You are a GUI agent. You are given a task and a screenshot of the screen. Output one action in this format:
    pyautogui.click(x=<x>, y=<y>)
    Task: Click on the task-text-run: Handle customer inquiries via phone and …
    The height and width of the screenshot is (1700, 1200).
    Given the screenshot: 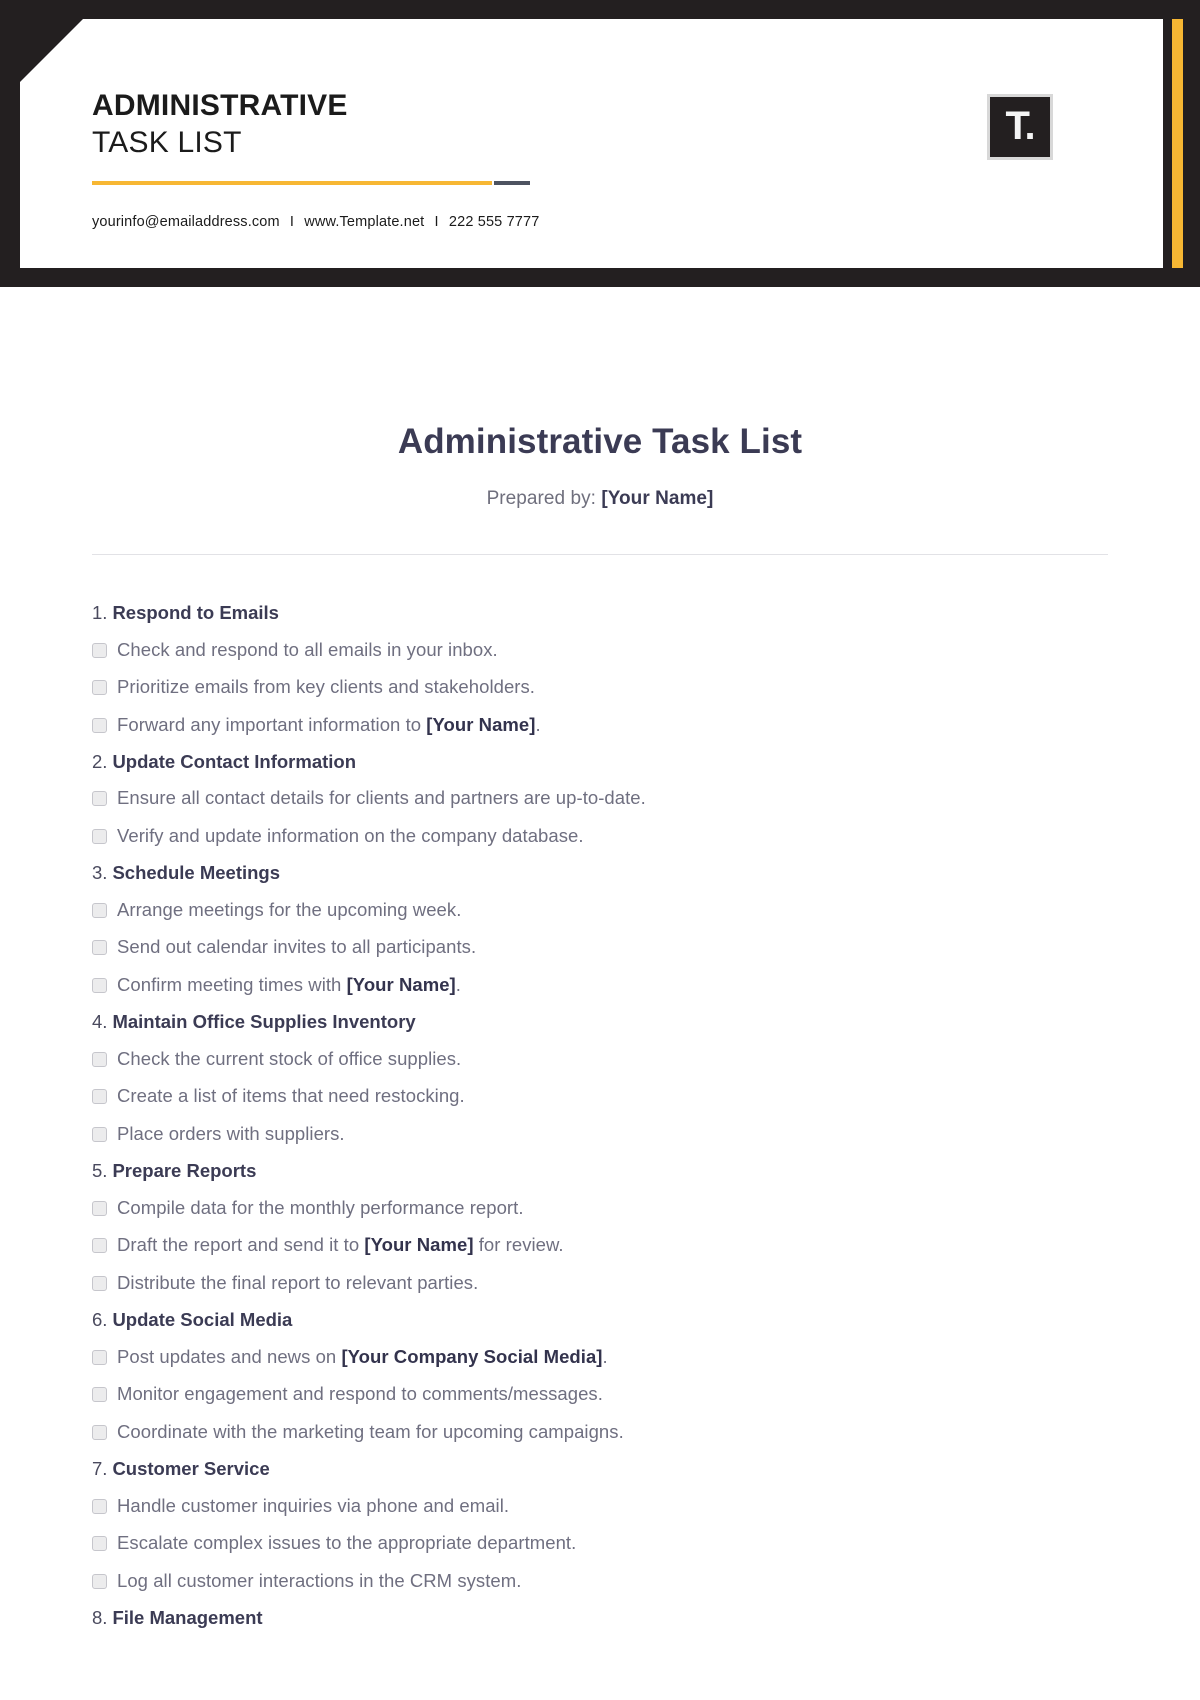 What is the action you would take?
    pyautogui.click(x=313, y=1505)
    